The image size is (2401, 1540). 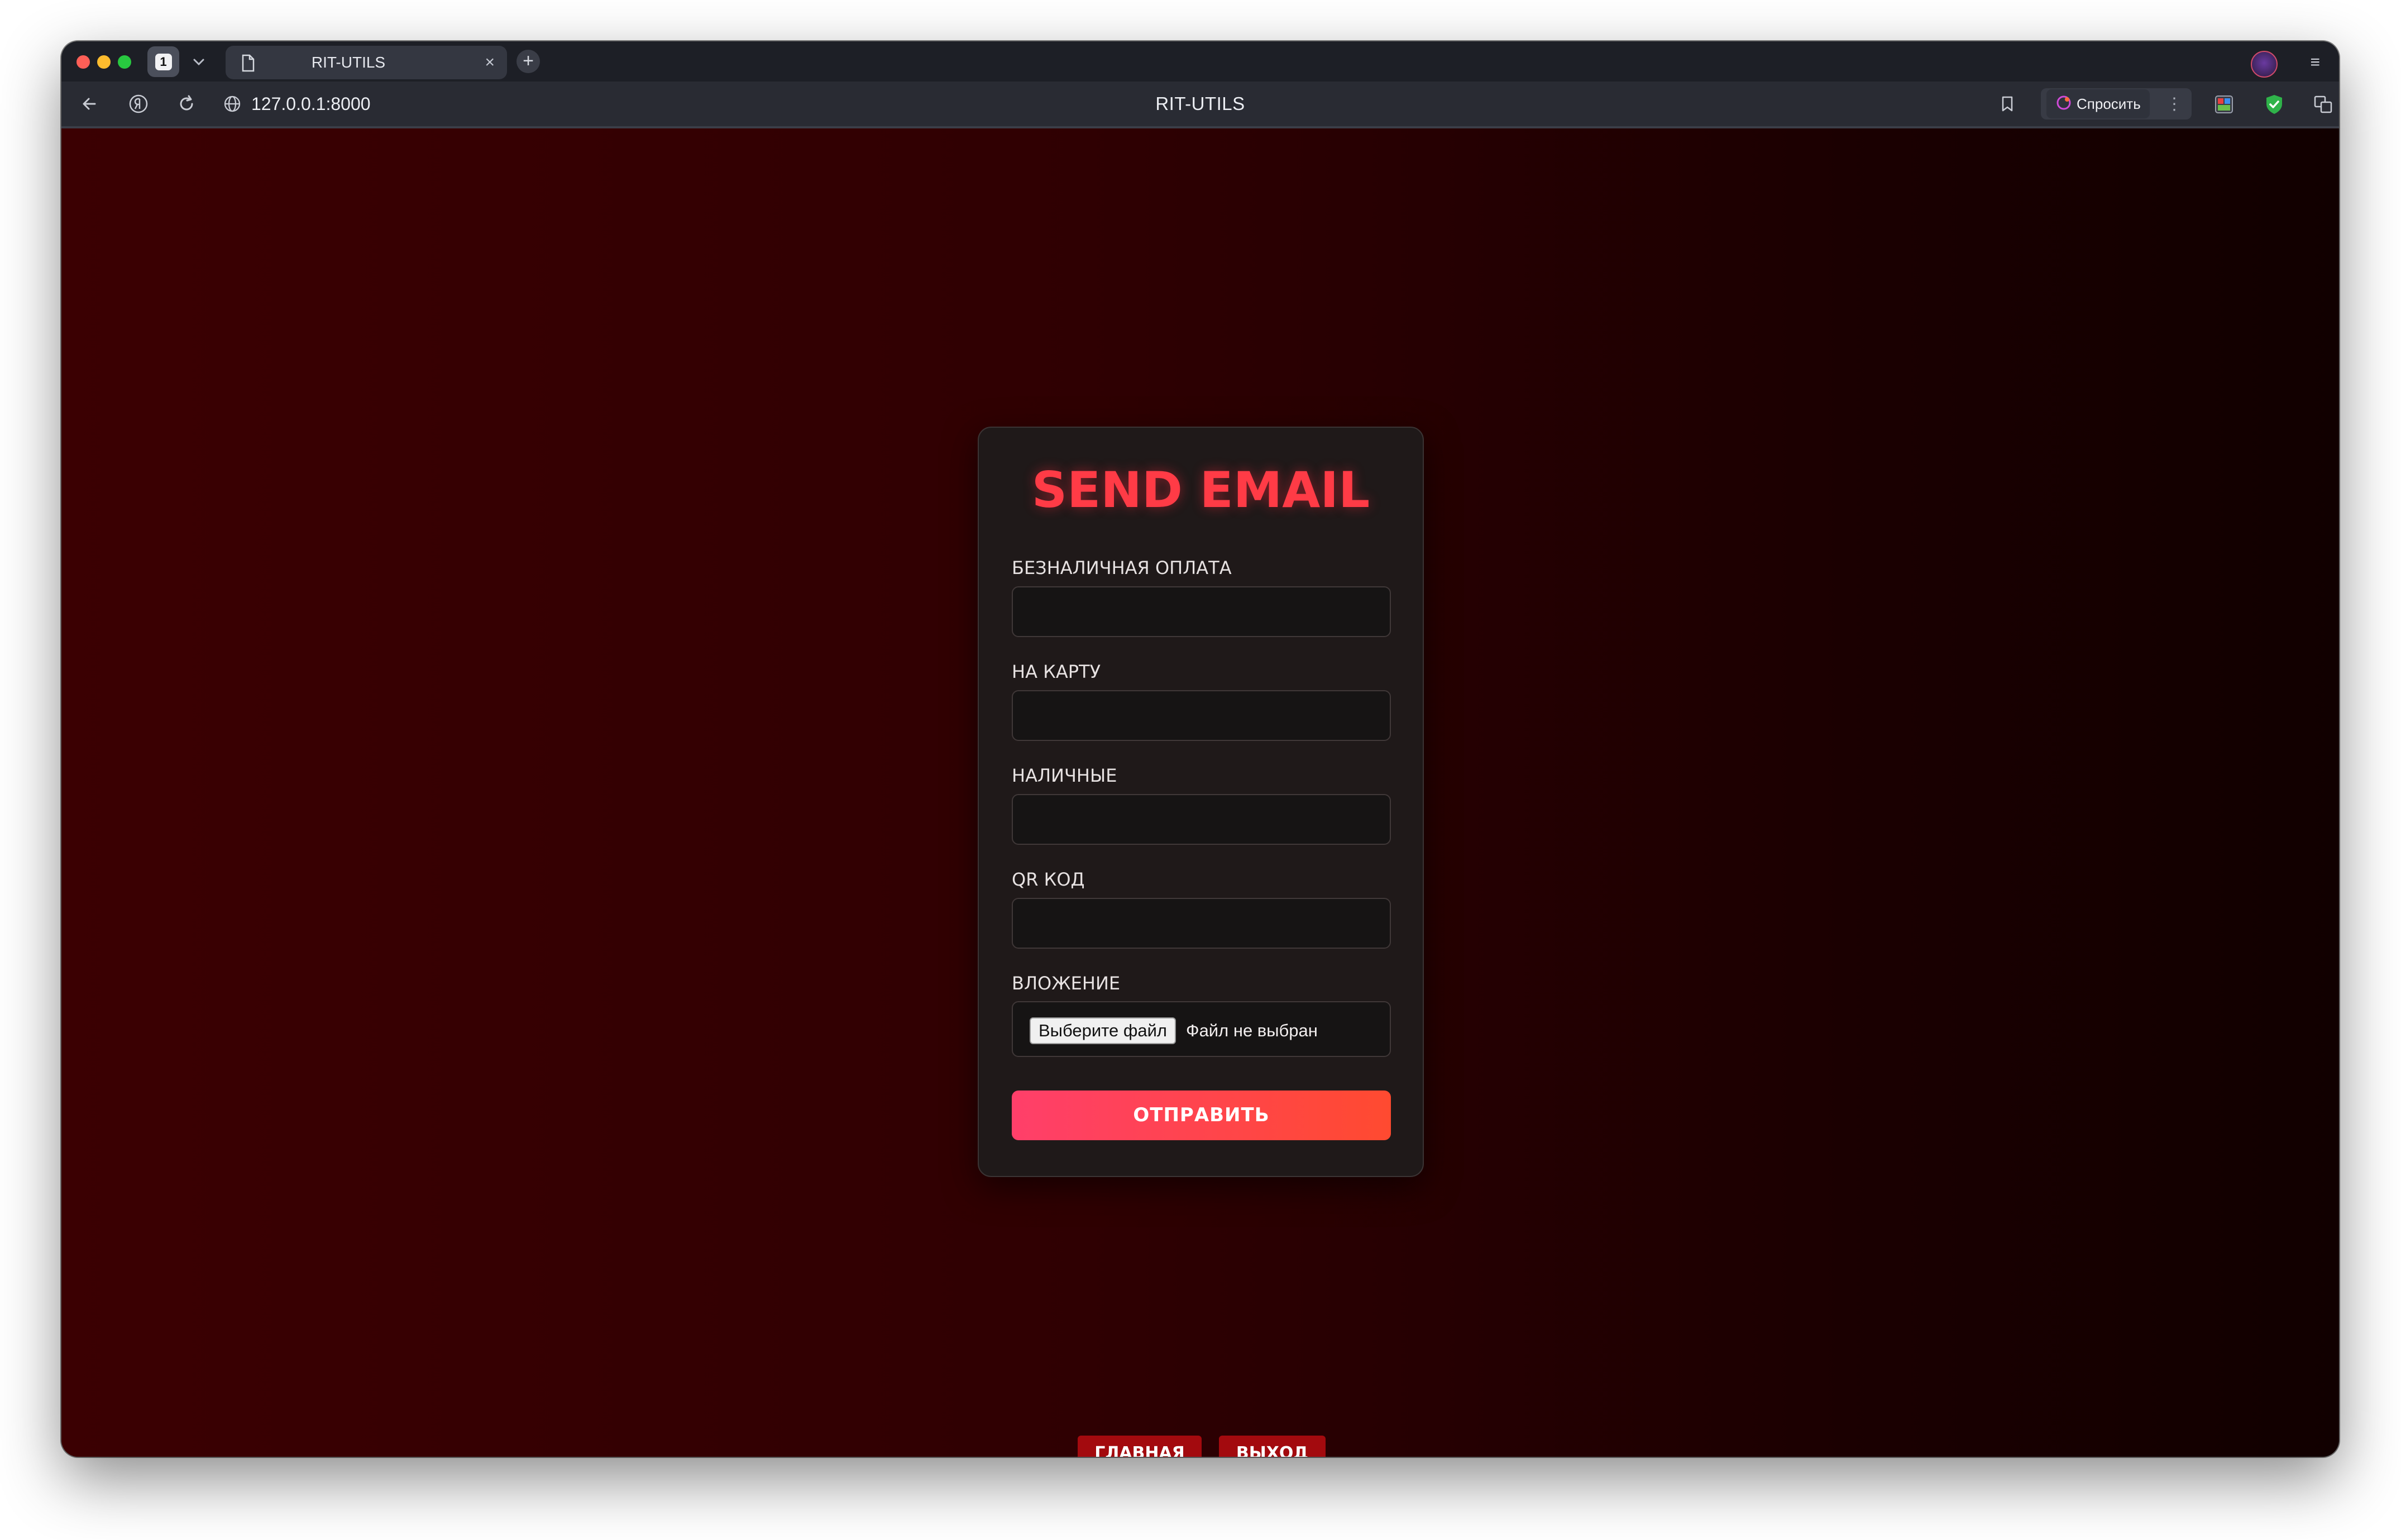 What do you see at coordinates (2264, 64) in the screenshot?
I see `profile-avatar` at bounding box center [2264, 64].